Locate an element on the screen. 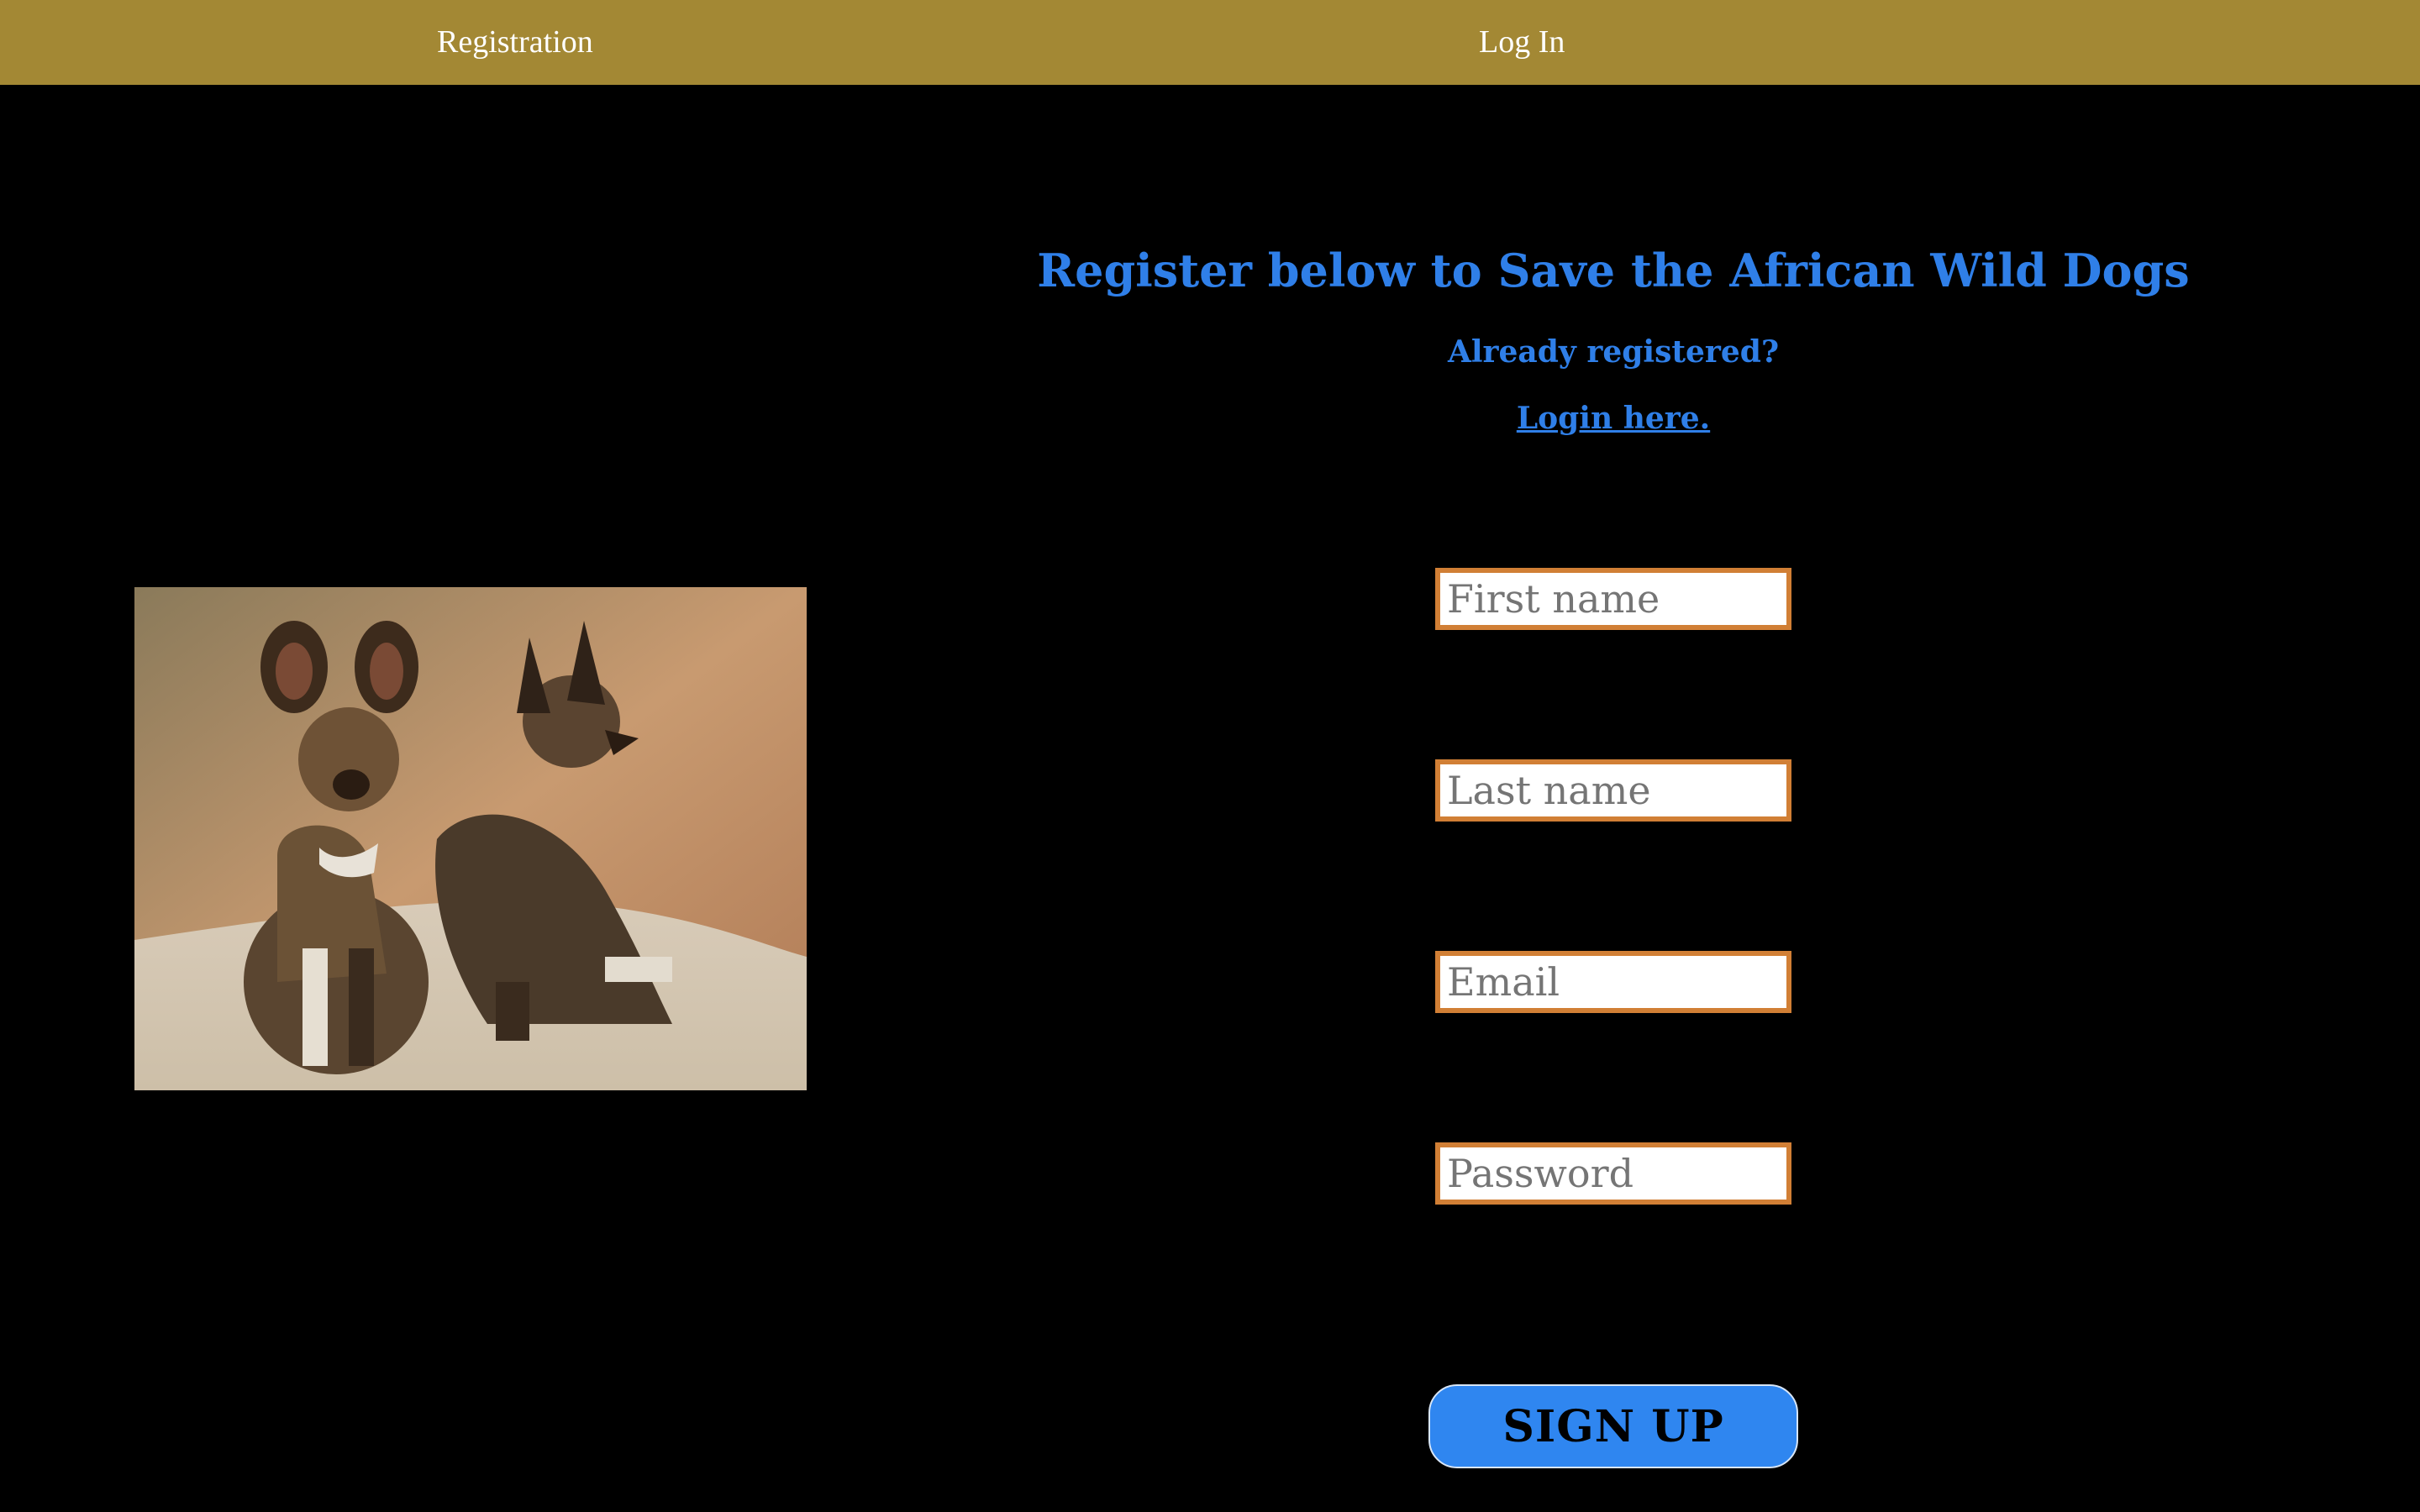 The image size is (2420, 1512). nav-registration-link: Registration is located at coordinates (515, 42).